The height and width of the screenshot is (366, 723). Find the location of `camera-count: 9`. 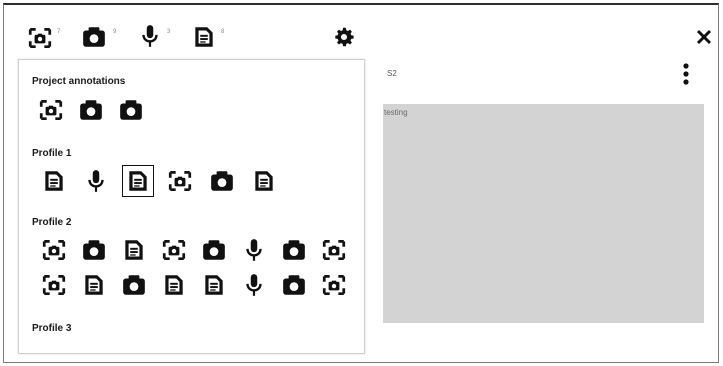

camera-count: 9 is located at coordinates (115, 32).